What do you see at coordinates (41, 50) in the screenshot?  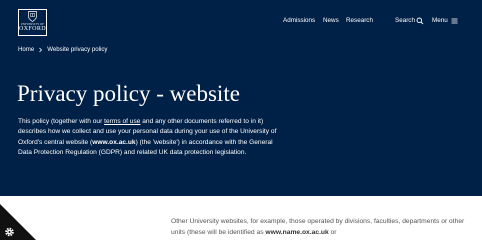 I see `chevron-right-icon` at bounding box center [41, 50].